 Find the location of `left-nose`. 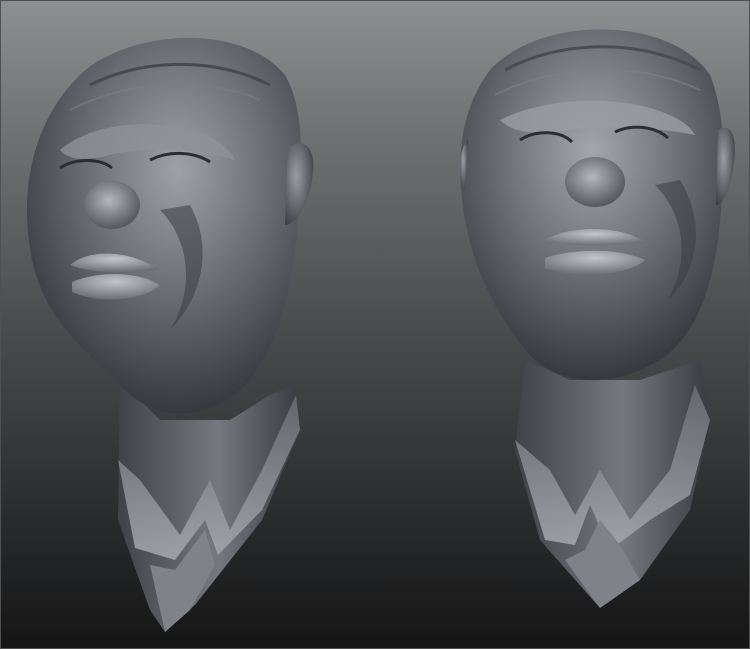

left-nose is located at coordinates (112, 205).